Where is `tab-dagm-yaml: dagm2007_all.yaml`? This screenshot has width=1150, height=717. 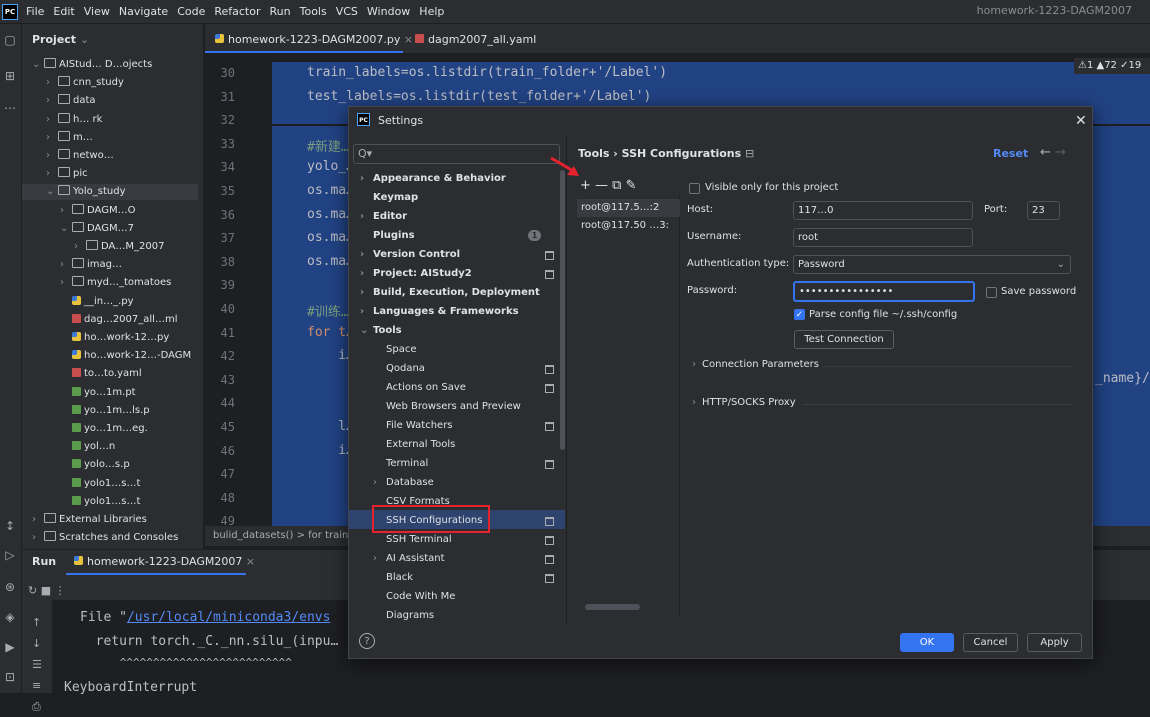 tab-dagm-yaml: dagm2007_all.yaml is located at coordinates (475, 39).